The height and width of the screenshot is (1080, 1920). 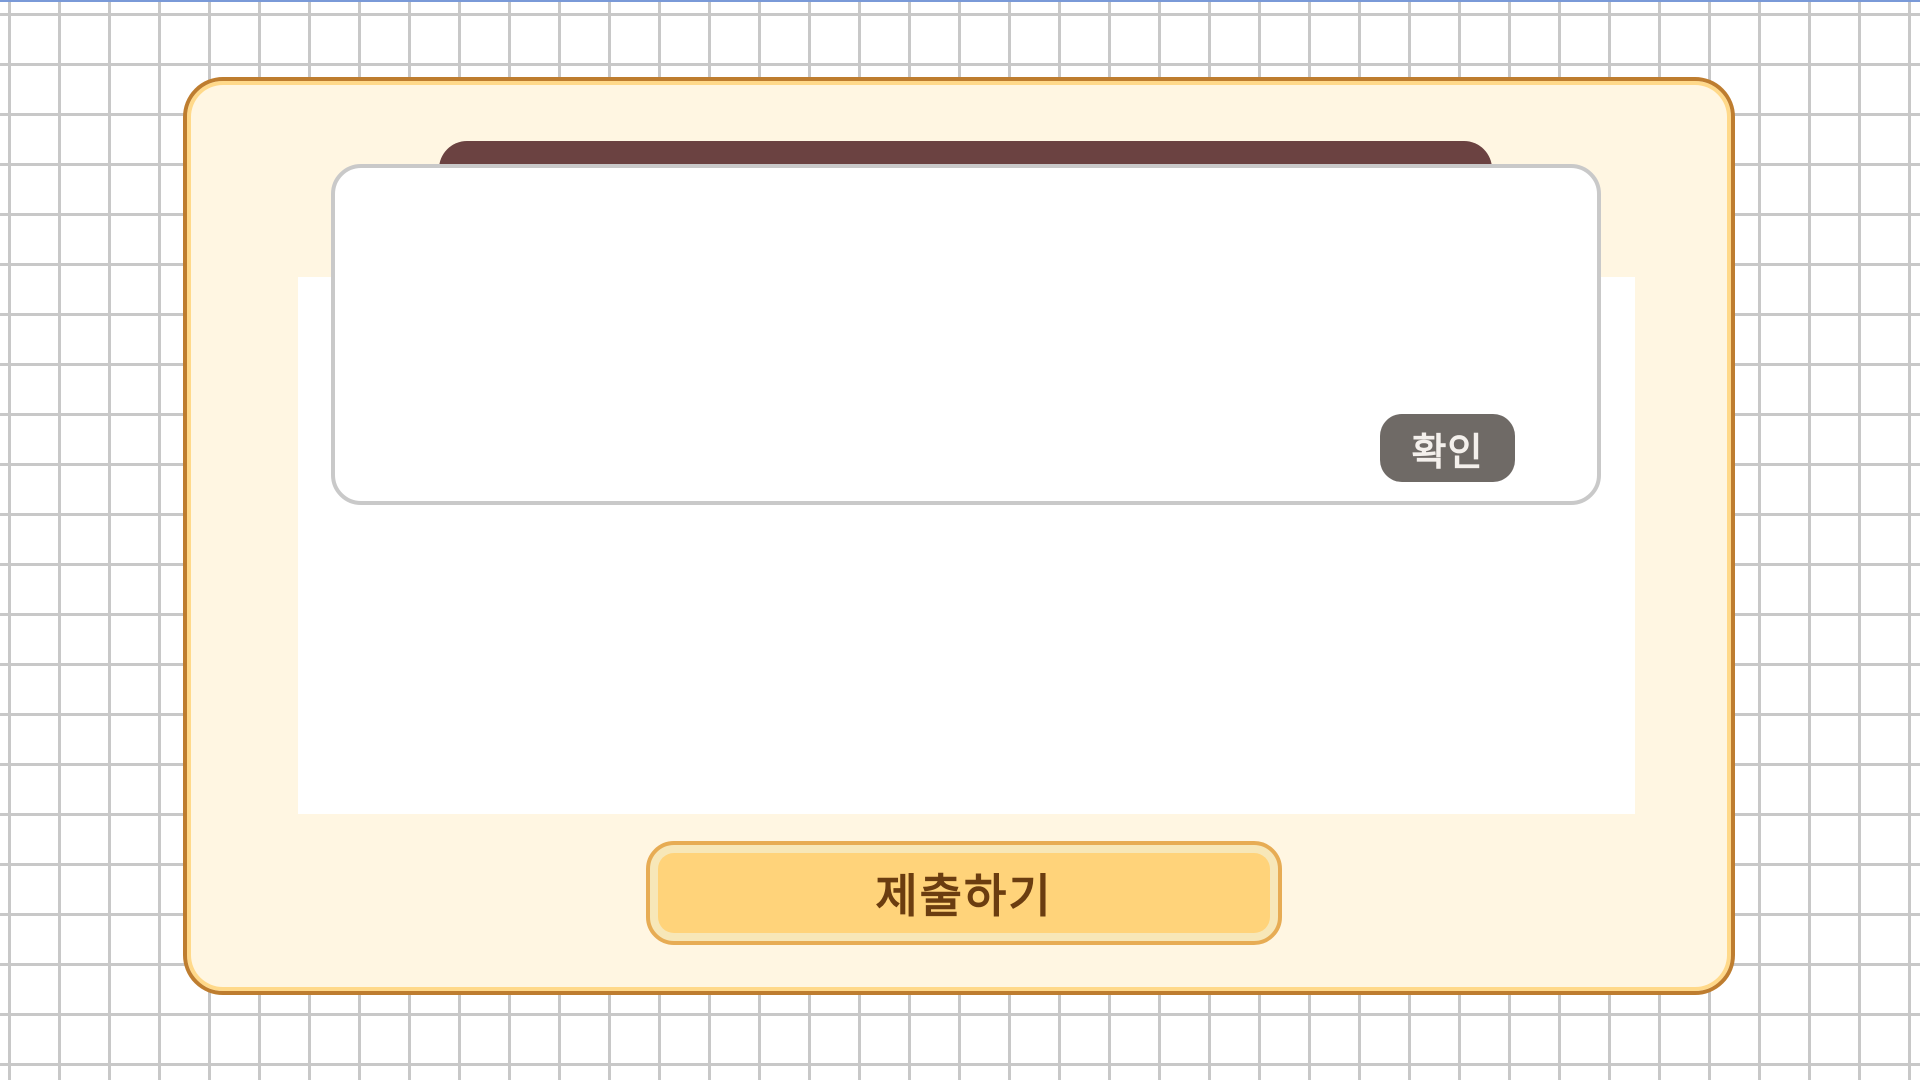 I want to click on submit-button-label: 제출하기, so click(x=964, y=896).